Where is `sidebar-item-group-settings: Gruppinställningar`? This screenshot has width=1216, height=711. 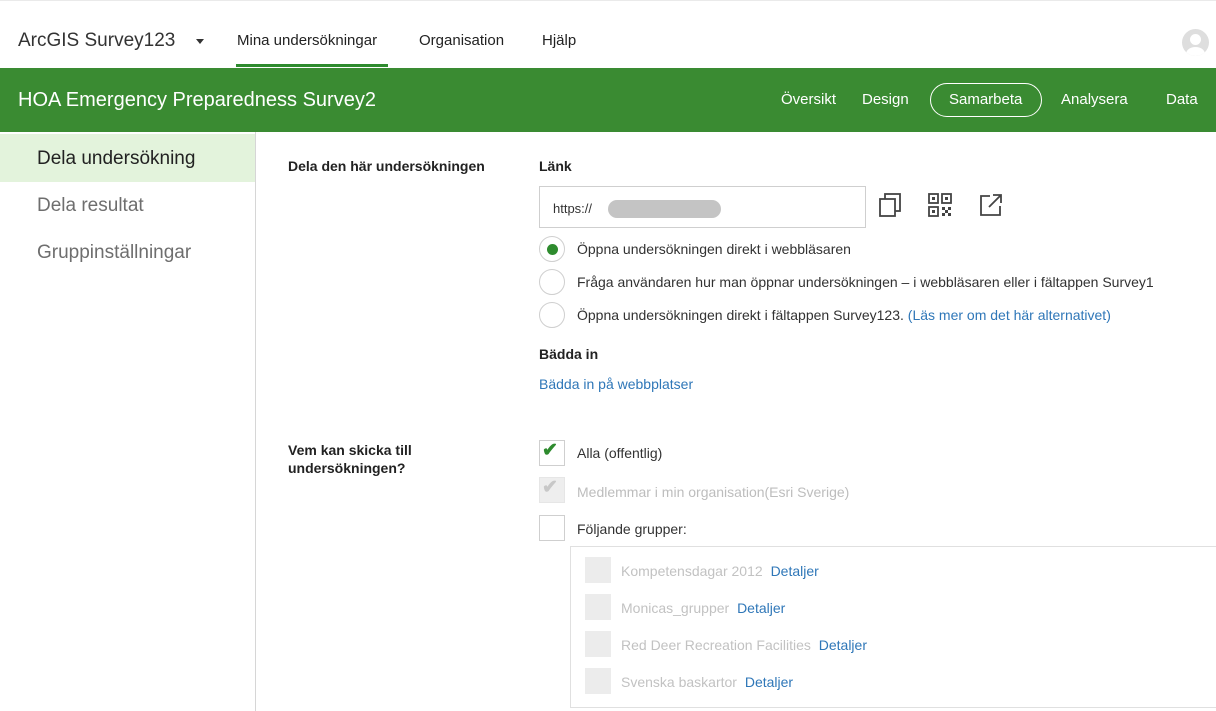 sidebar-item-group-settings: Gruppinställningar is located at coordinates (127, 252).